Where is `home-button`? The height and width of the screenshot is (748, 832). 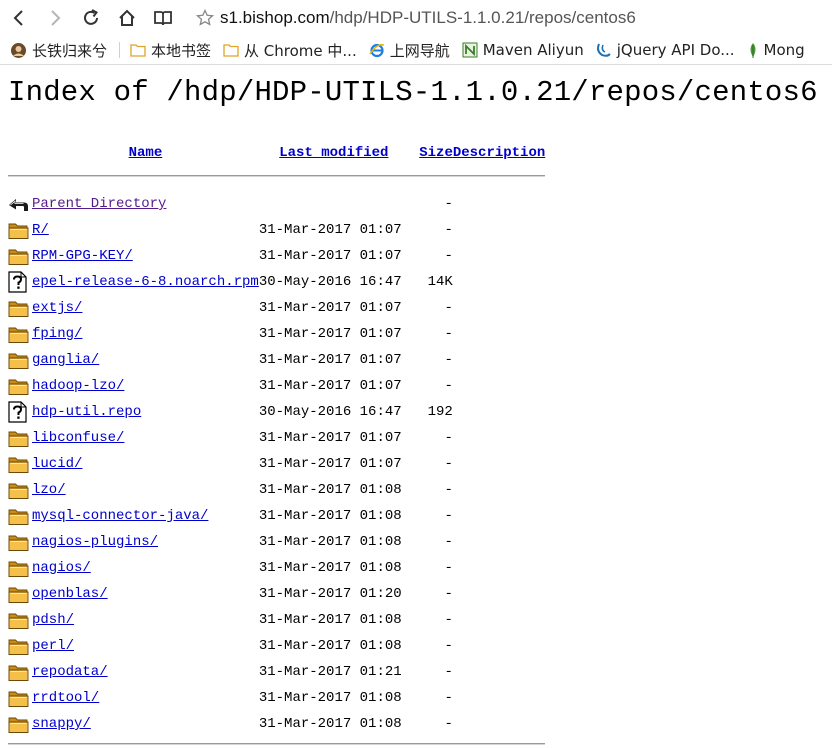 home-button is located at coordinates (127, 18).